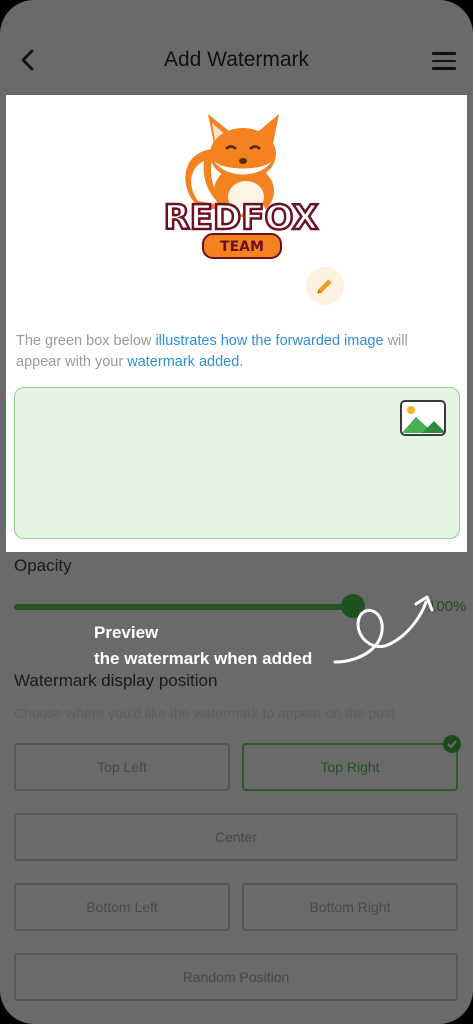  I want to click on pencil-icon, so click(324, 286).